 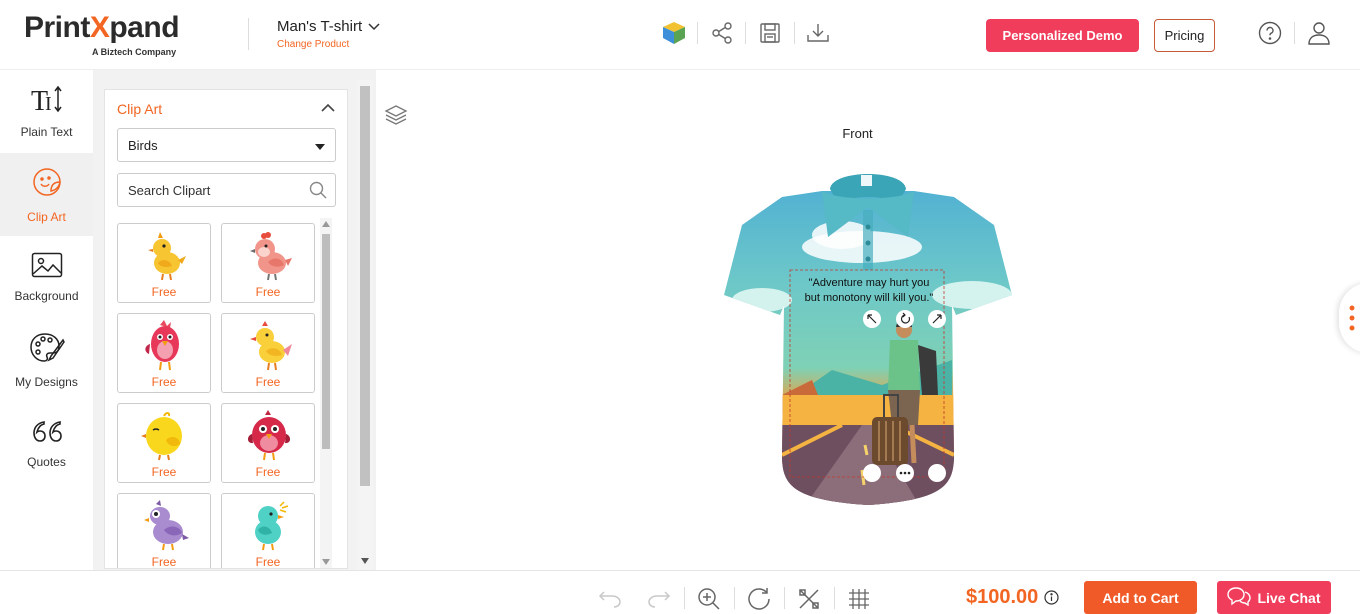 What do you see at coordinates (869, 283) in the screenshot?
I see `quote-line: "Adventure may hurt you` at bounding box center [869, 283].